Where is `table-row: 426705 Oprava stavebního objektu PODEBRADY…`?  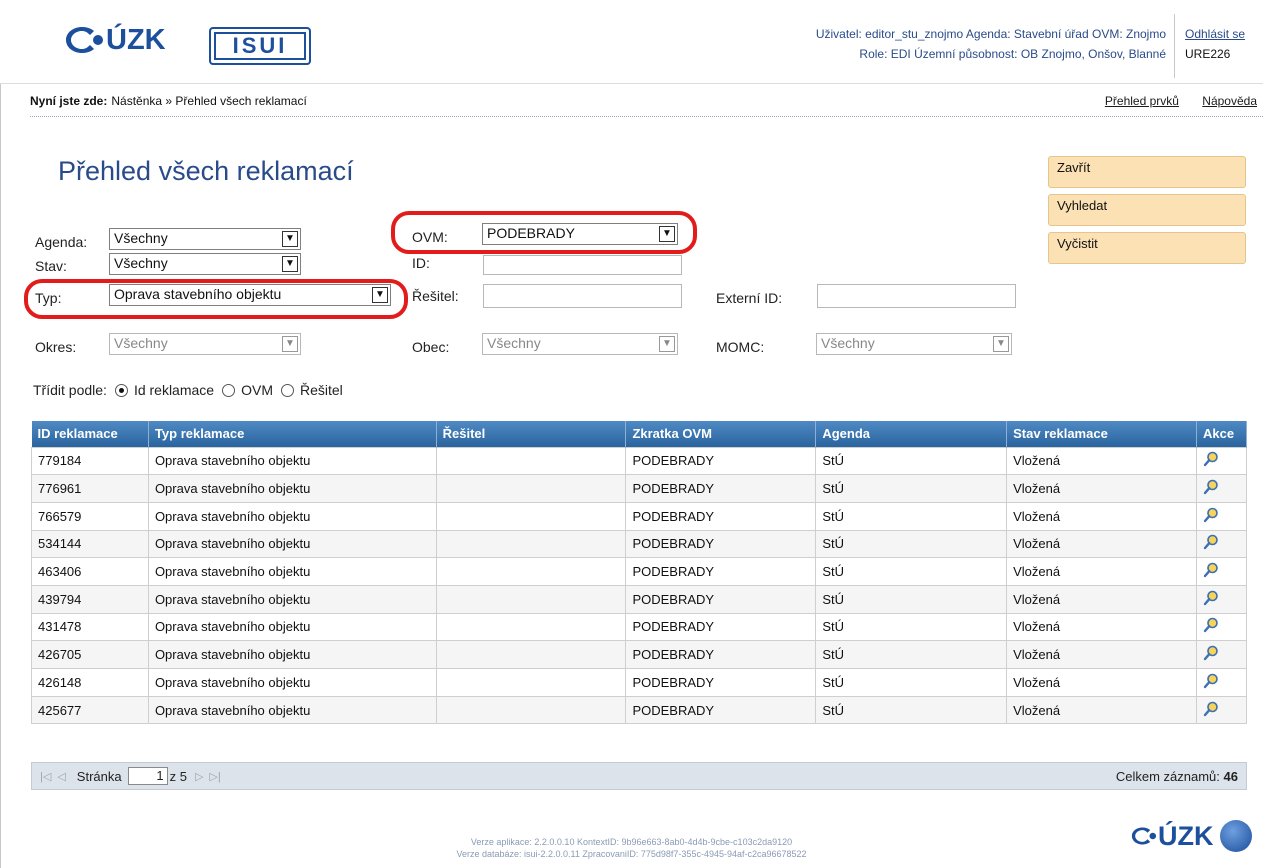 table-row: 426705 Oprava stavebního objektu PODEBRADY… is located at coordinates (639, 654).